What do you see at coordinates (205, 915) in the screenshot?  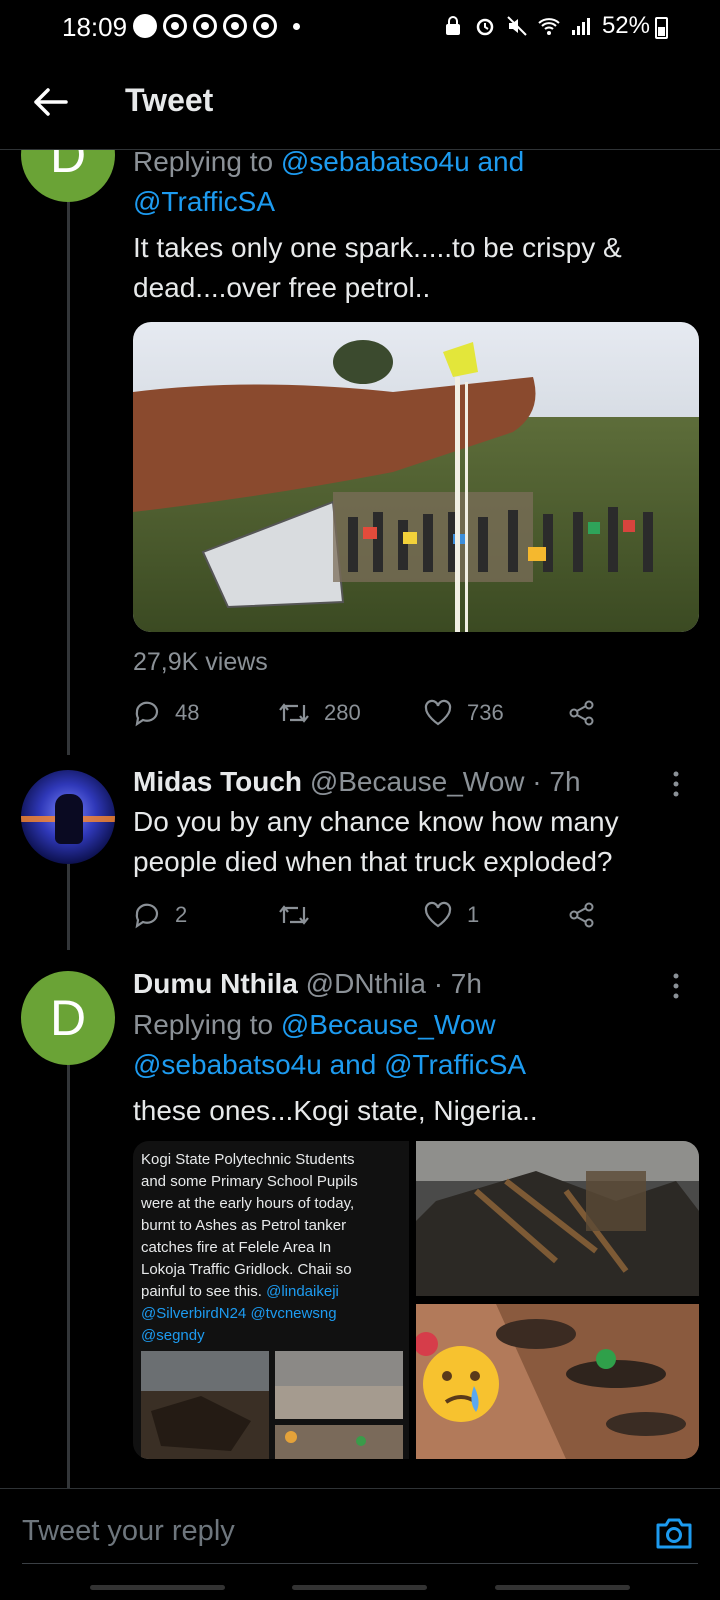 I see `reply-button: 2` at bounding box center [205, 915].